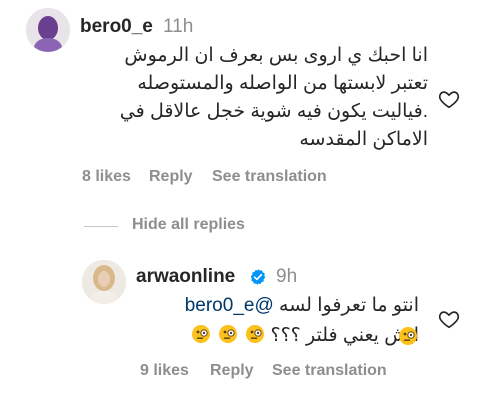 This screenshot has height=409, width=482. I want to click on divider-line, so click(101, 226).